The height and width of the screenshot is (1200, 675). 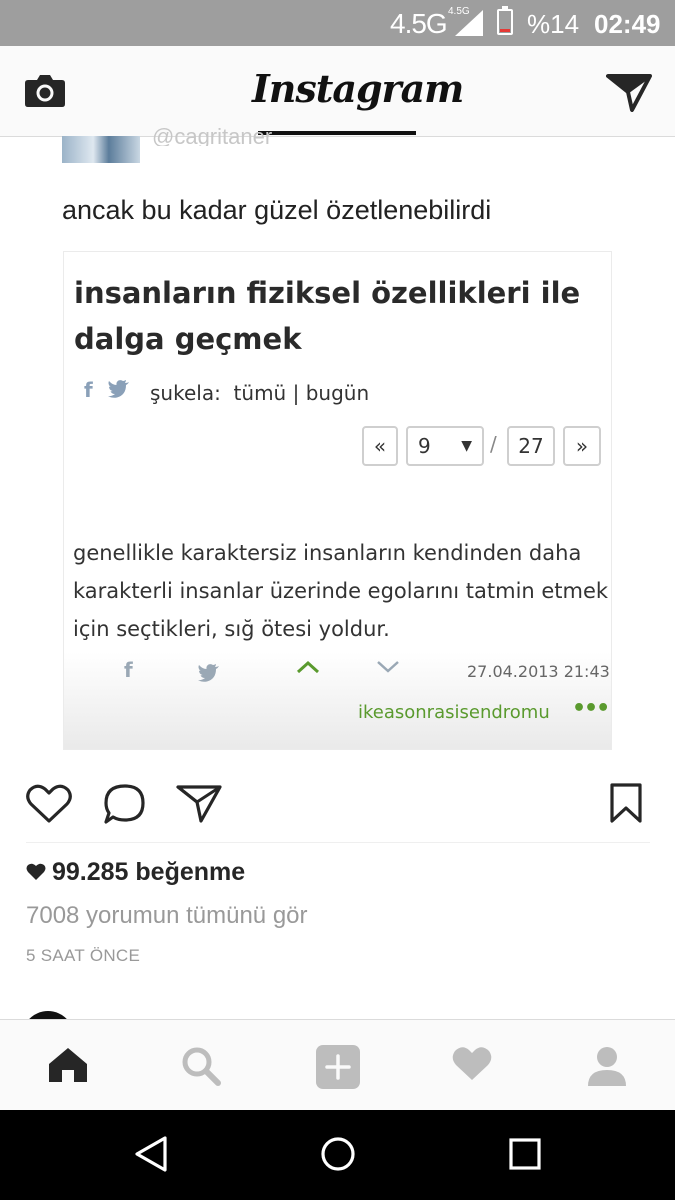 I want to click on like-count: 99.285 beğenme, so click(x=135, y=872).